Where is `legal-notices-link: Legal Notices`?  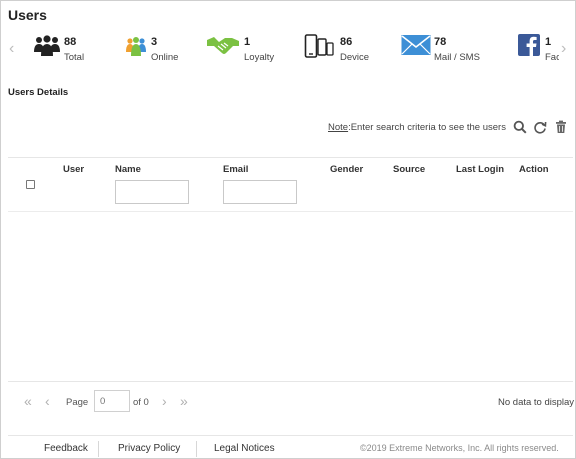 legal-notices-link: Legal Notices is located at coordinates (244, 448).